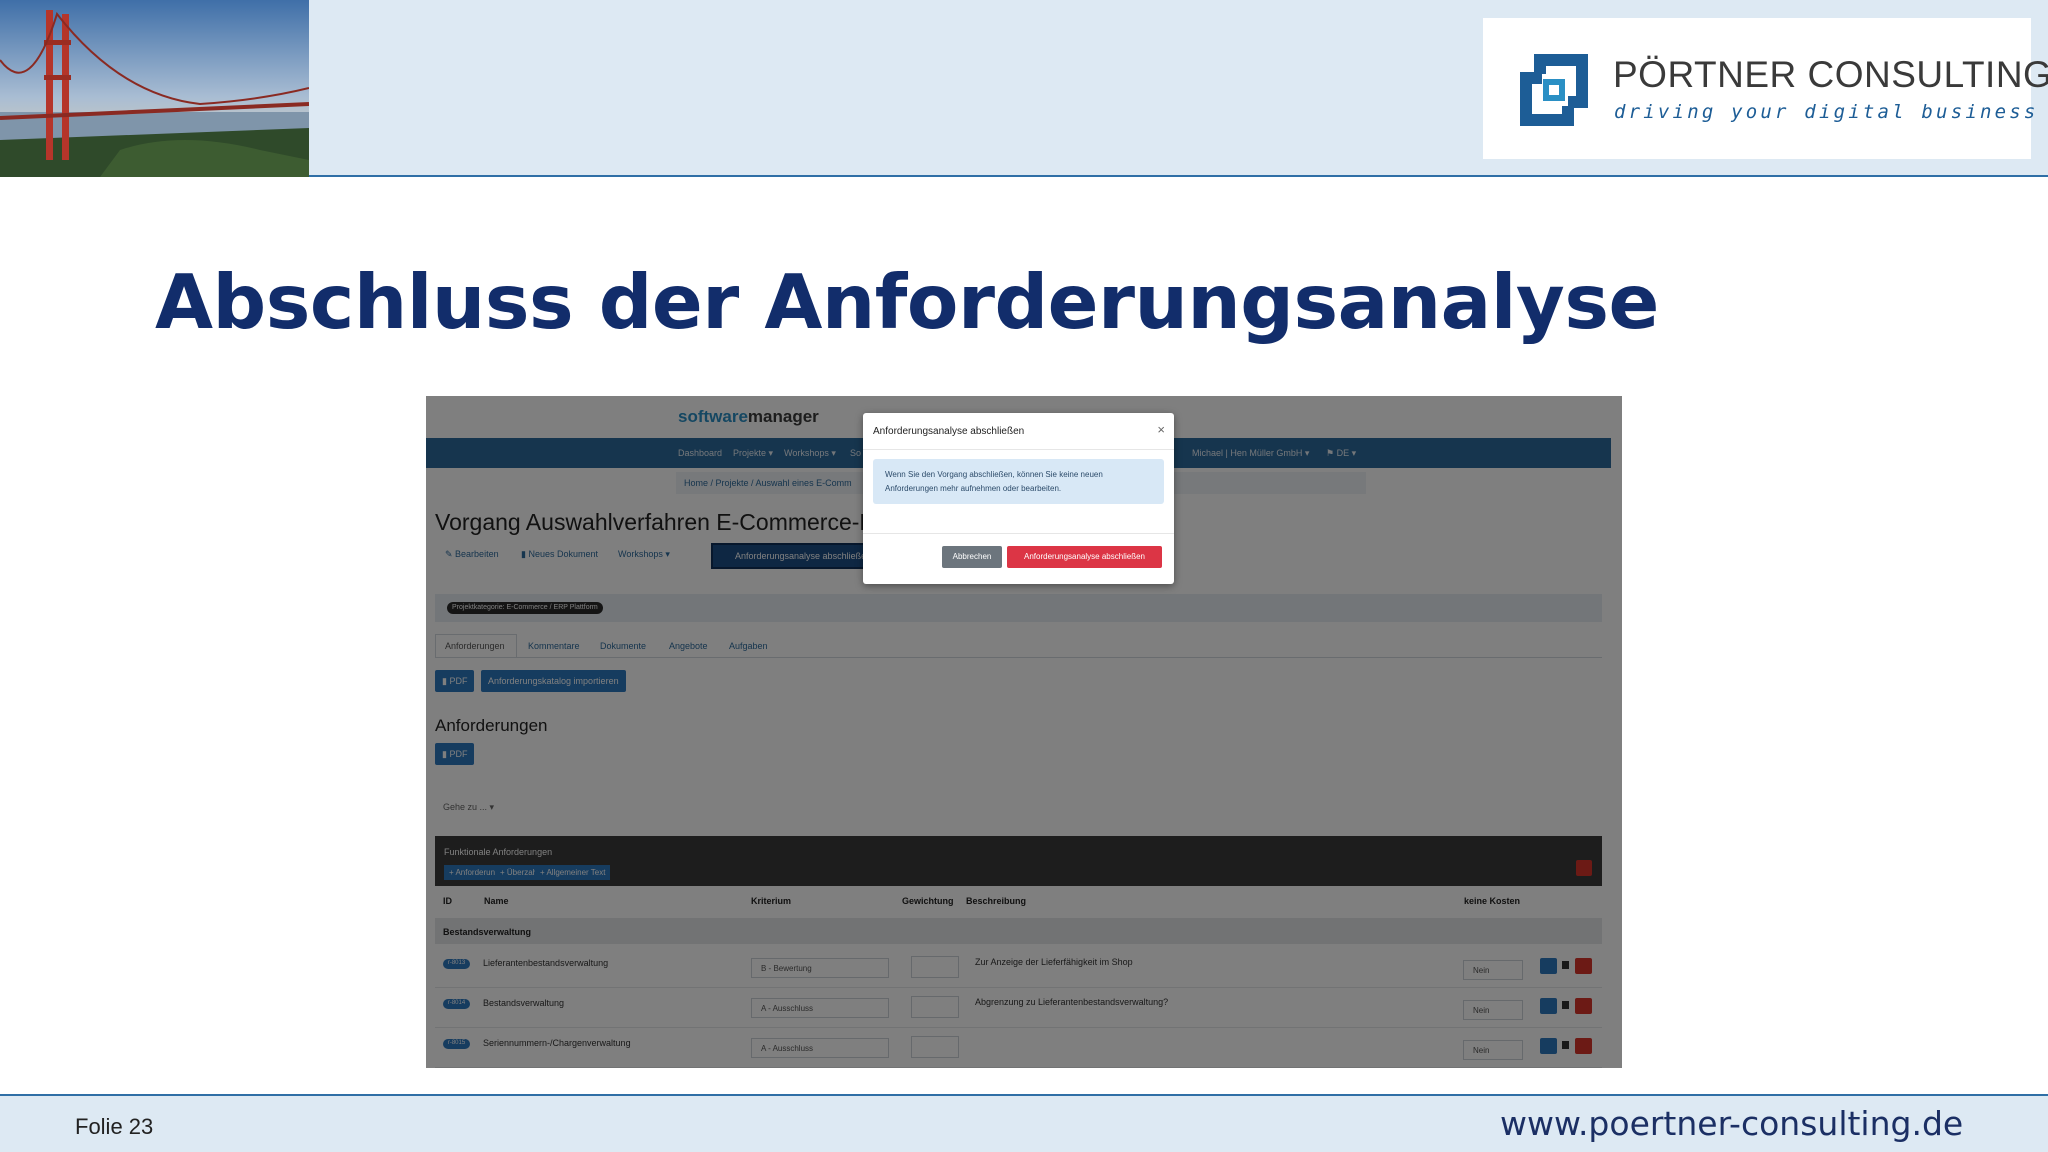  I want to click on modal-title: Anforderungsanalyse abschließen, so click(949, 431).